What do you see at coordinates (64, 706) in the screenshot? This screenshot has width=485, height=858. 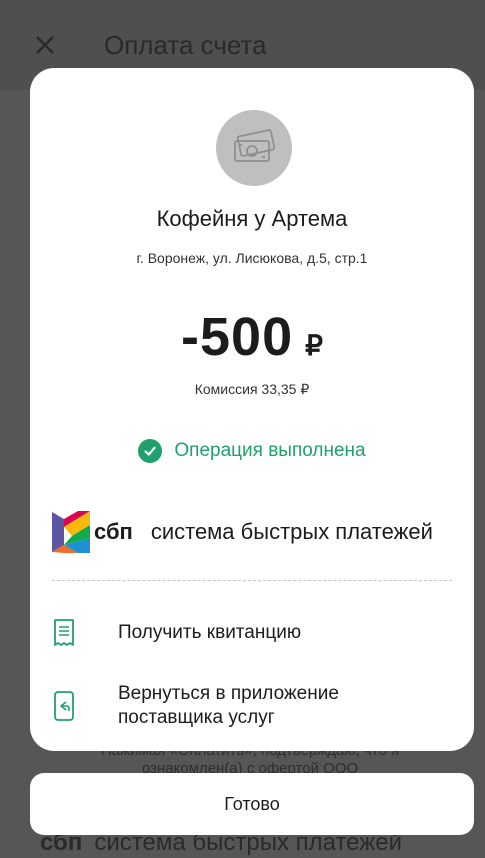 I see `return-to-app-icon` at bounding box center [64, 706].